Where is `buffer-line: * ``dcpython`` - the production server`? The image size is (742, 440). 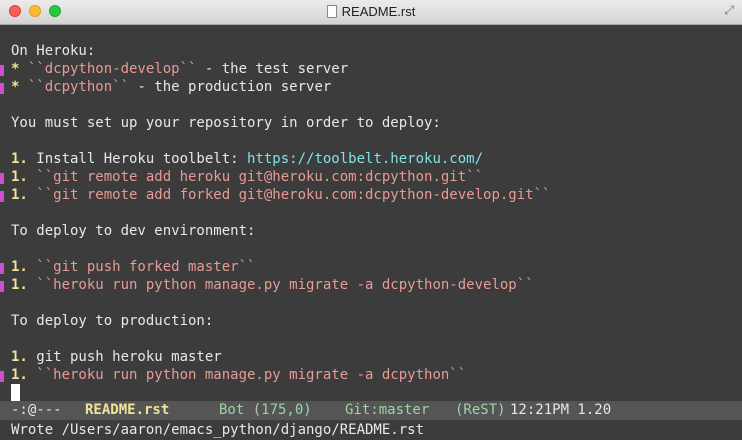
buffer-line: * ``dcpython`` - the production server is located at coordinates (171, 87).